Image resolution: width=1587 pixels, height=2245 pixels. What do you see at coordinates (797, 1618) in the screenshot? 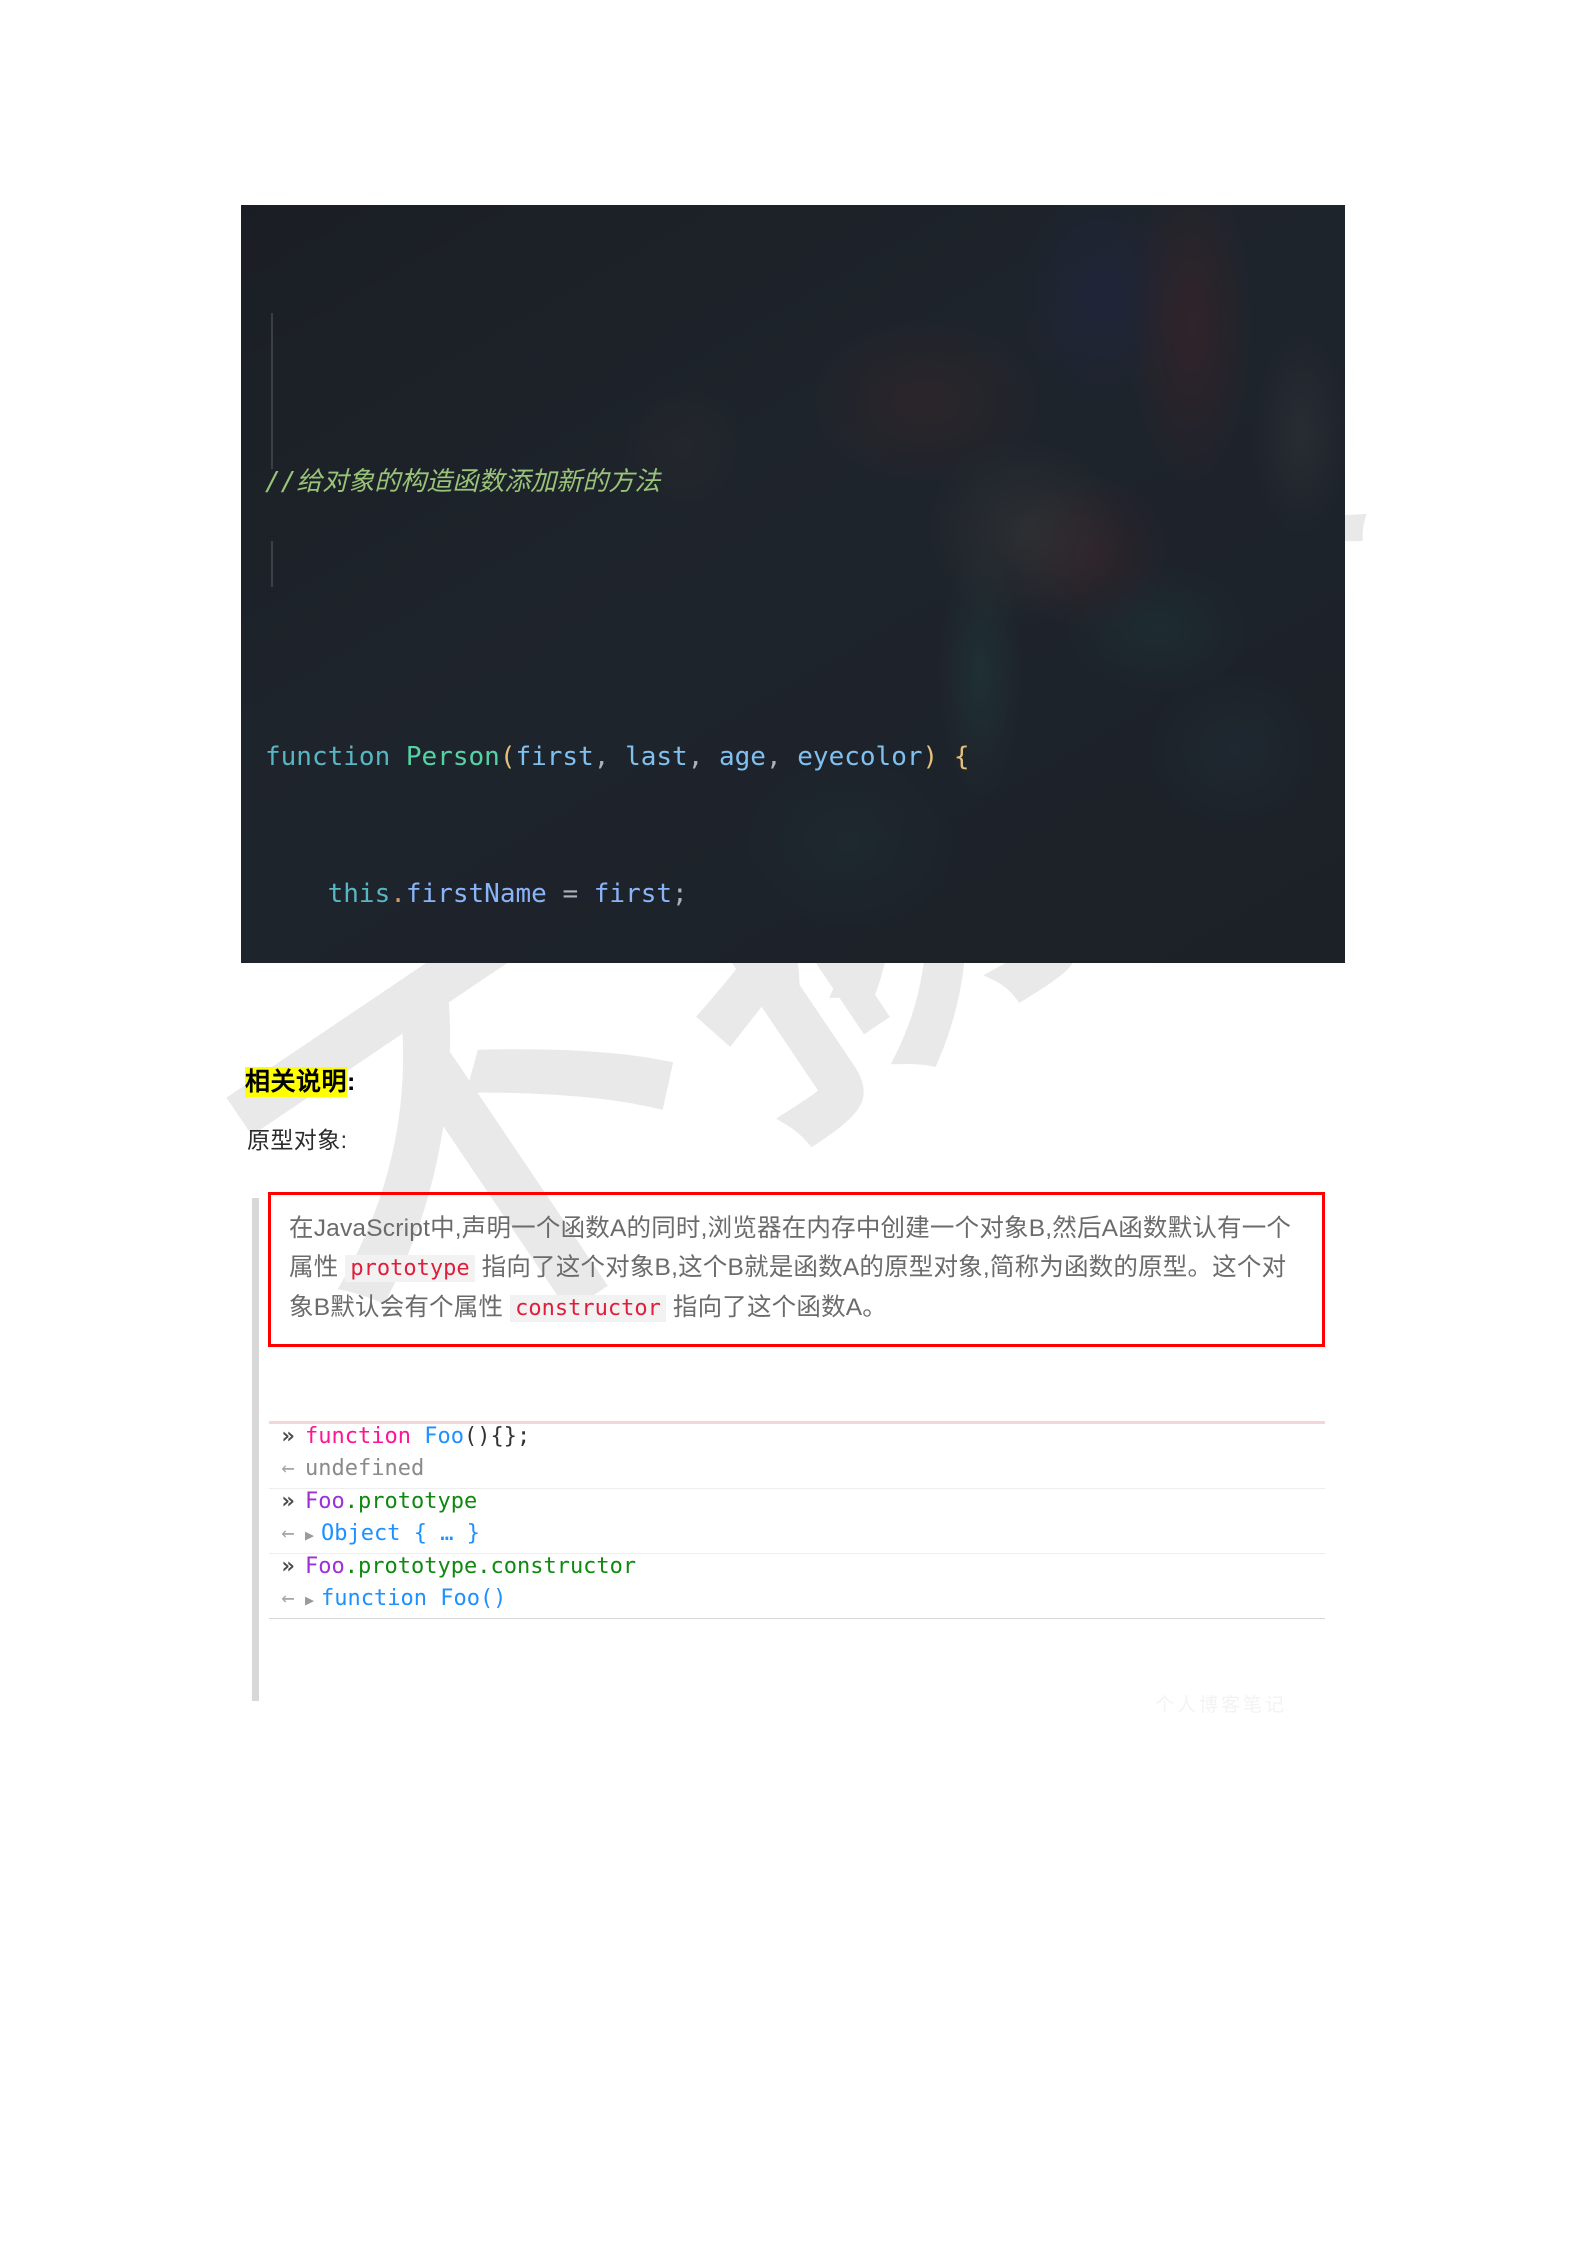
I see `console-bottom-border` at bounding box center [797, 1618].